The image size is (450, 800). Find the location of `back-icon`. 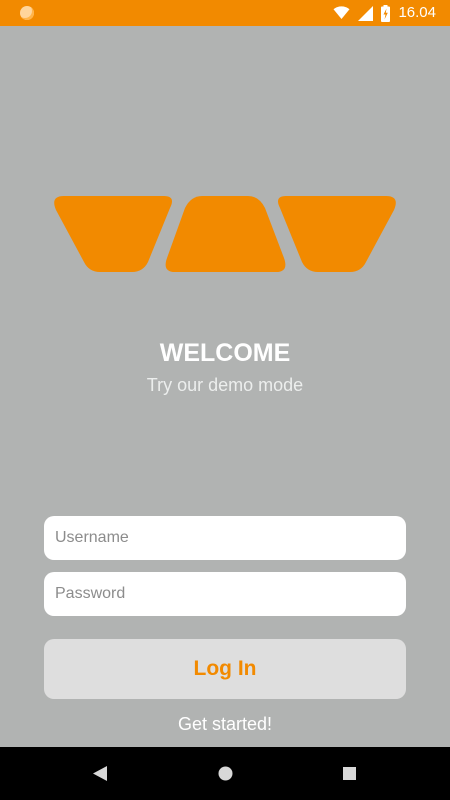

back-icon is located at coordinates (100, 773).